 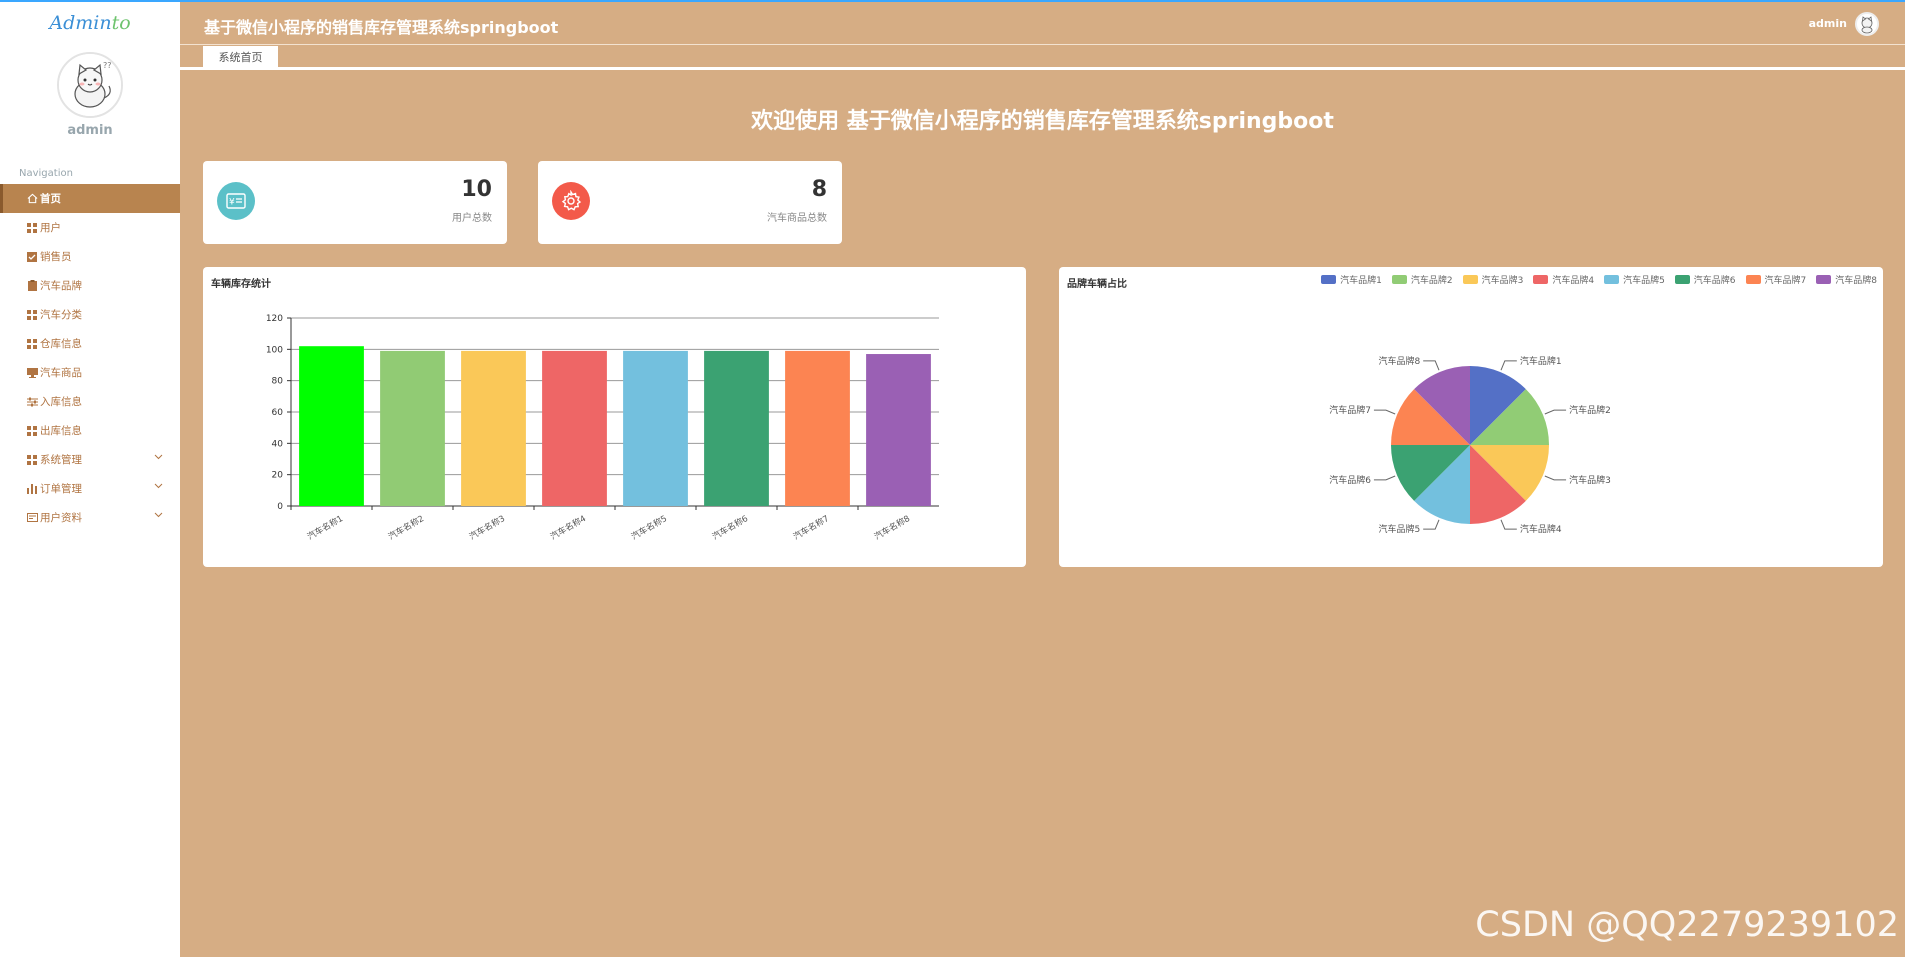 What do you see at coordinates (90, 23) in the screenshot?
I see `app-logo: Adminto` at bounding box center [90, 23].